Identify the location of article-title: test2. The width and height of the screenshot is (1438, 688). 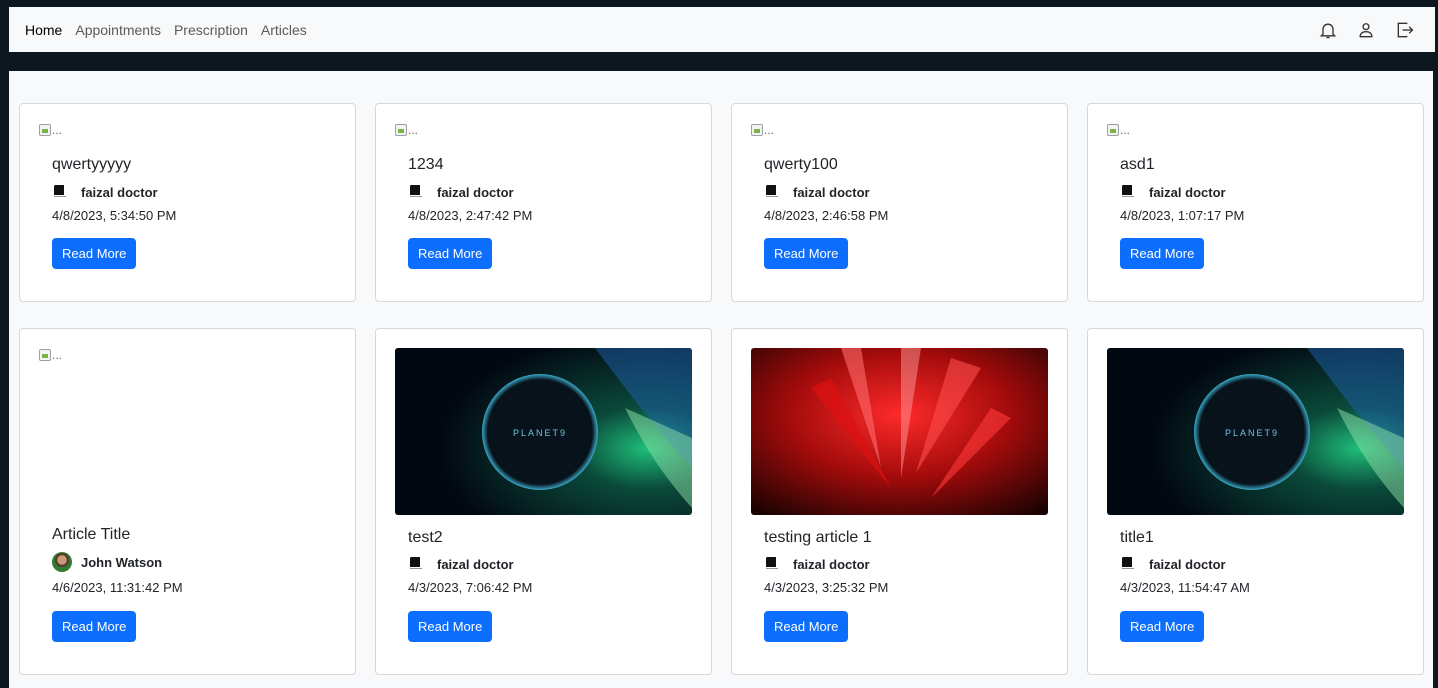
(425, 537).